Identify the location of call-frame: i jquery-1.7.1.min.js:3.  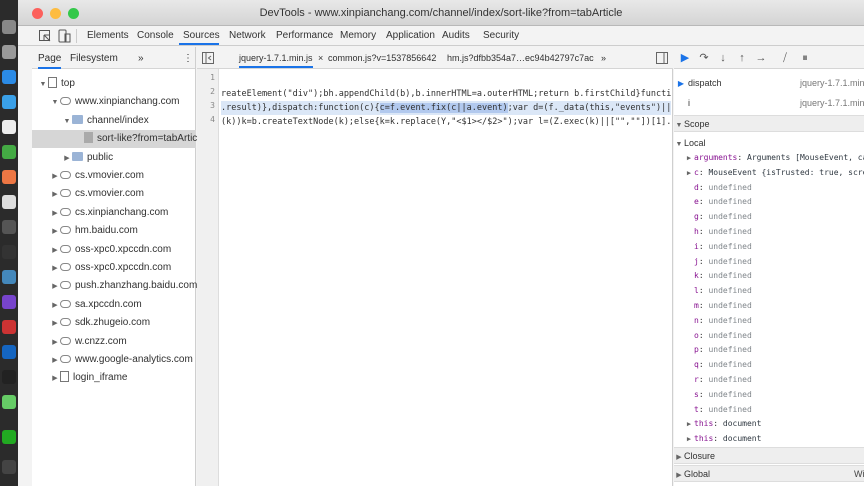
(769, 103).